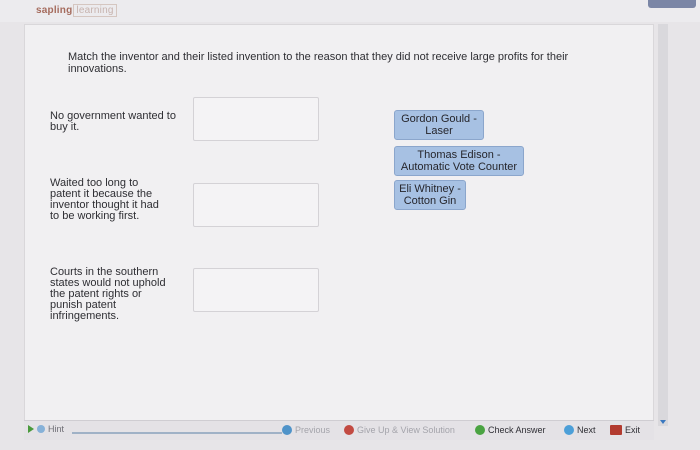 The height and width of the screenshot is (450, 700). I want to click on previous-icon, so click(287, 430).